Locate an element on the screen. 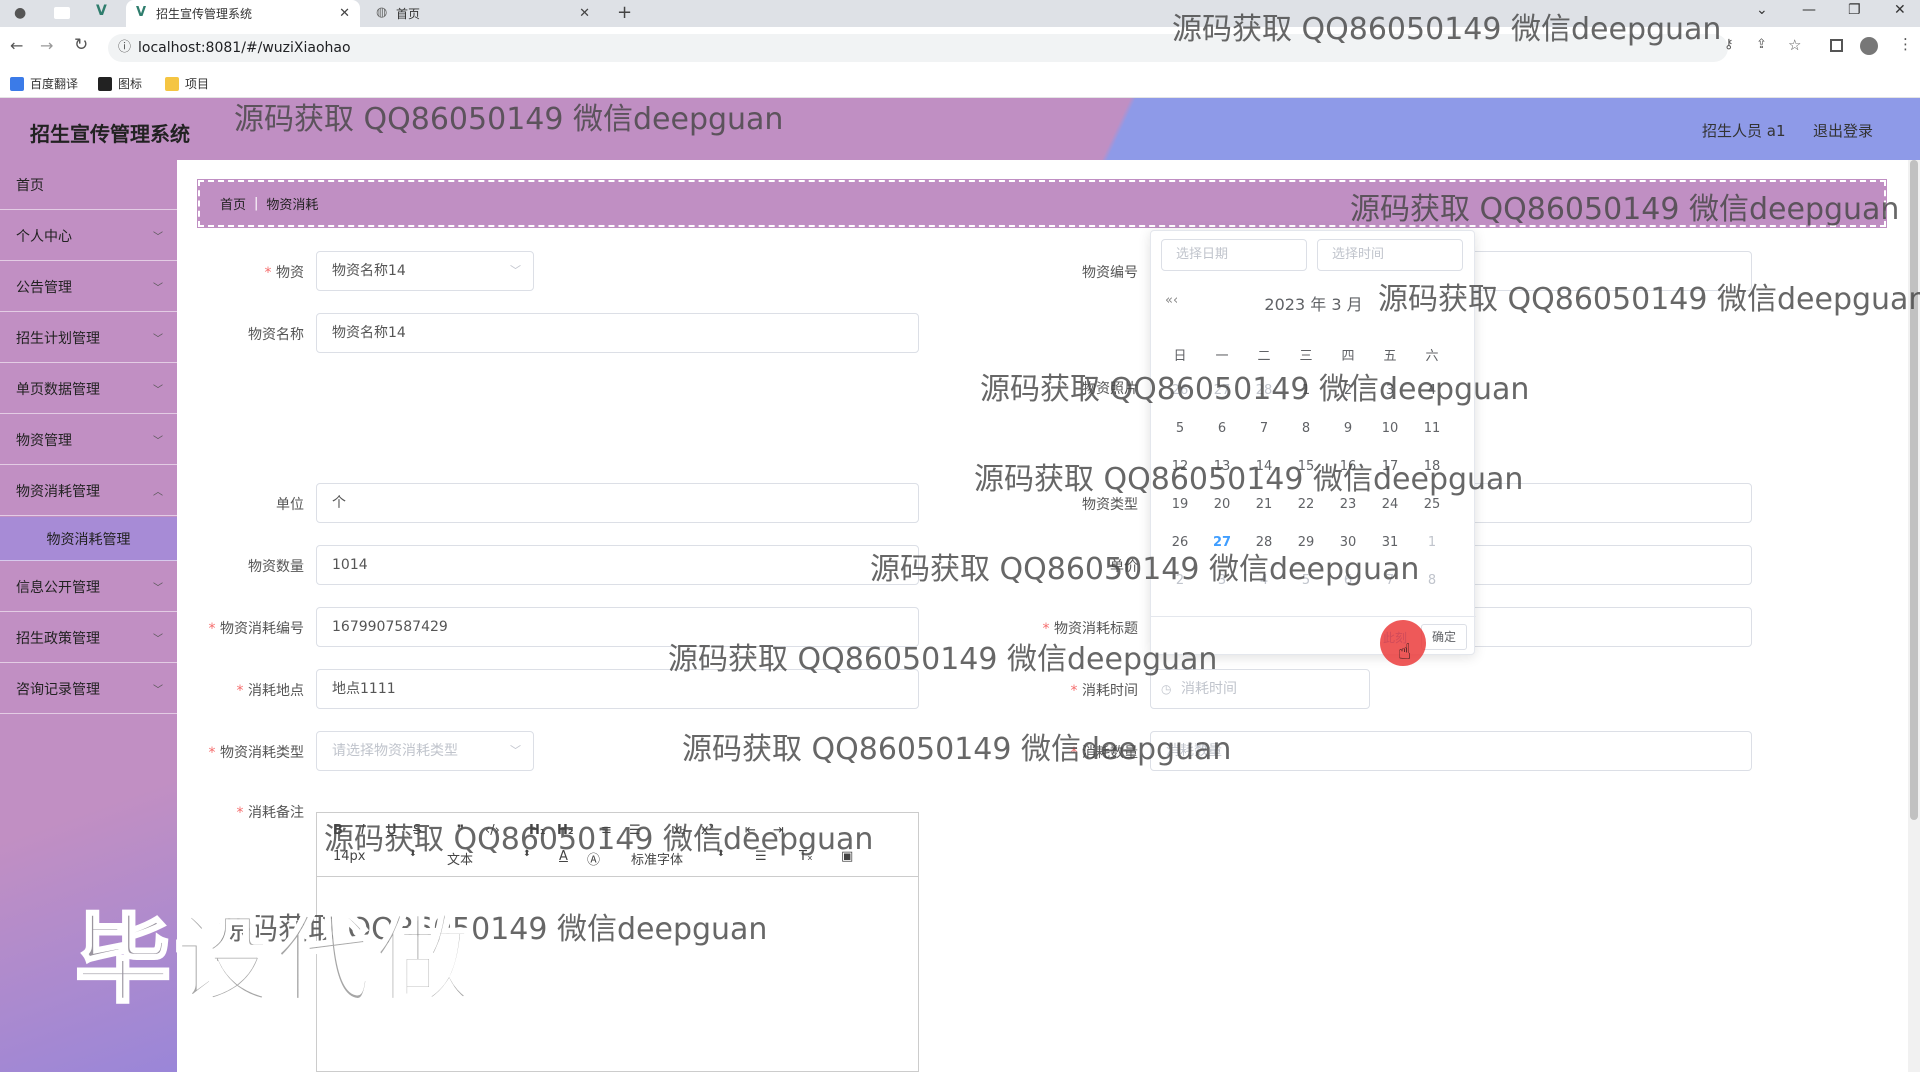 The image size is (1920, 1072). sidebar-item-consumption: 物资消耗管理 ︿ is located at coordinates (88, 491).